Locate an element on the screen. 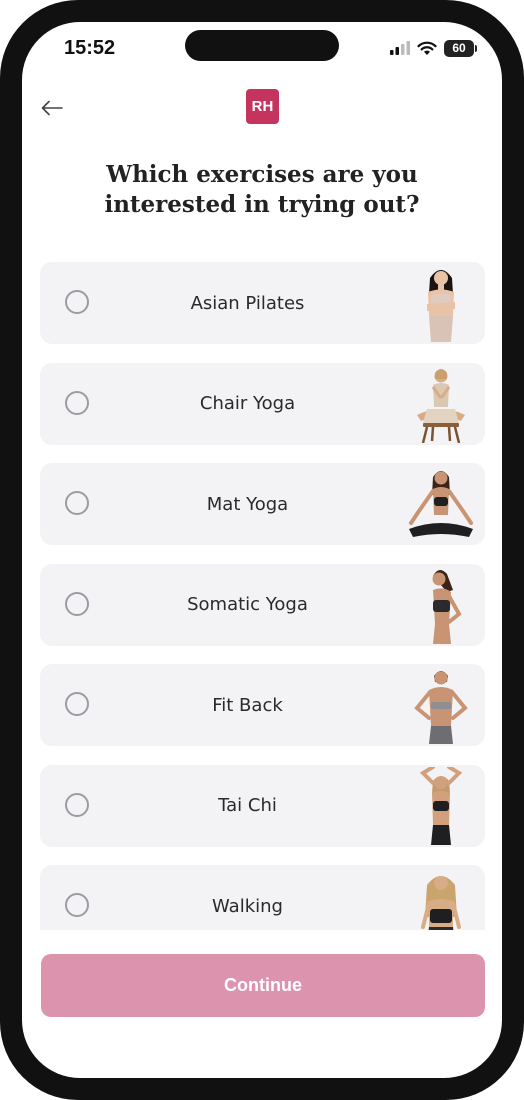 The height and width of the screenshot is (1100, 524). option-label: Somatic Yoga is located at coordinates (247, 604).